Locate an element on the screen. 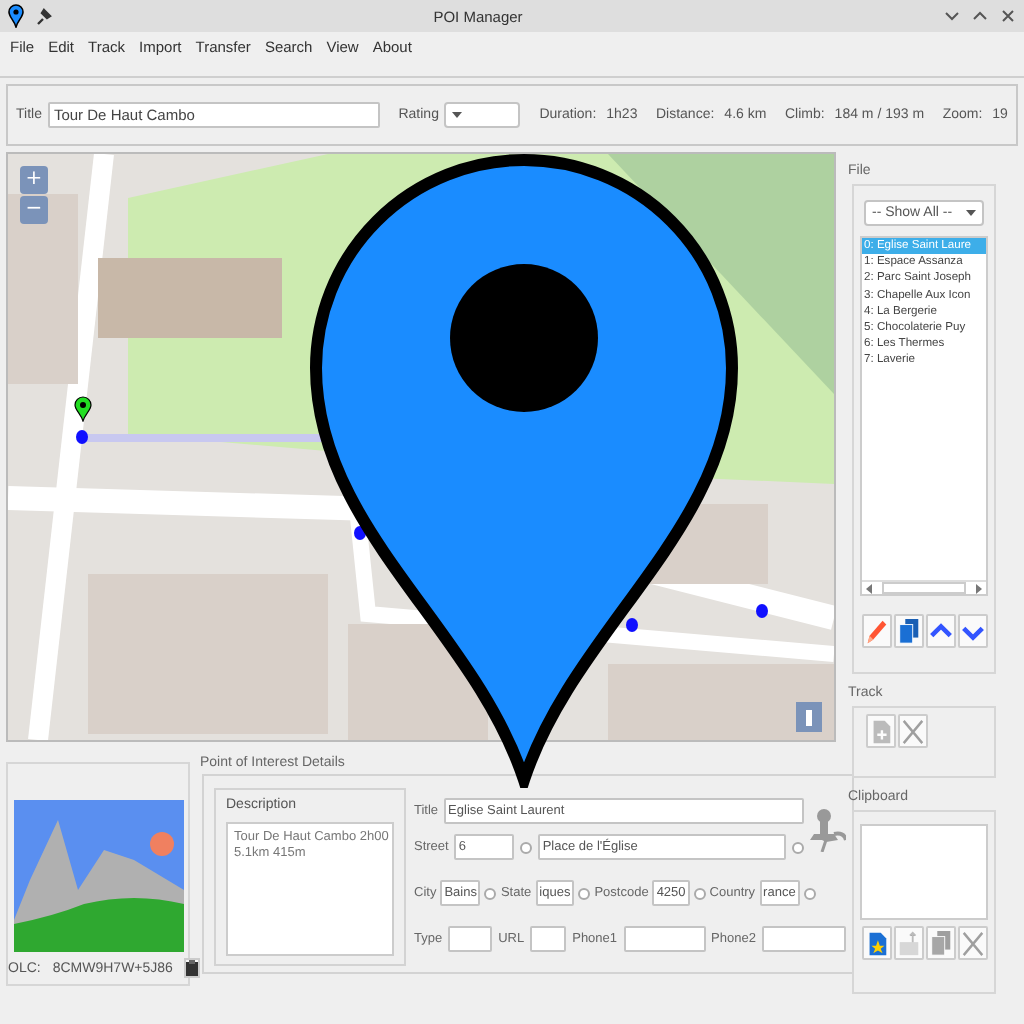 The width and height of the screenshot is (1024, 1024). paste-button is located at coordinates (876, 943).